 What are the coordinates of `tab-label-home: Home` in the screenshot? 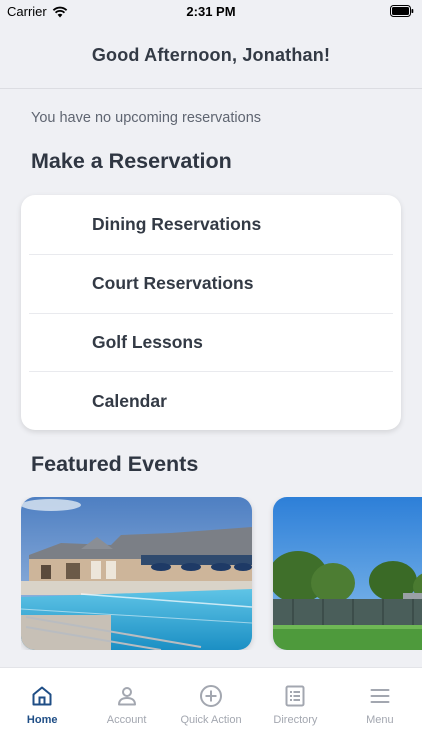 It's located at (42, 720).